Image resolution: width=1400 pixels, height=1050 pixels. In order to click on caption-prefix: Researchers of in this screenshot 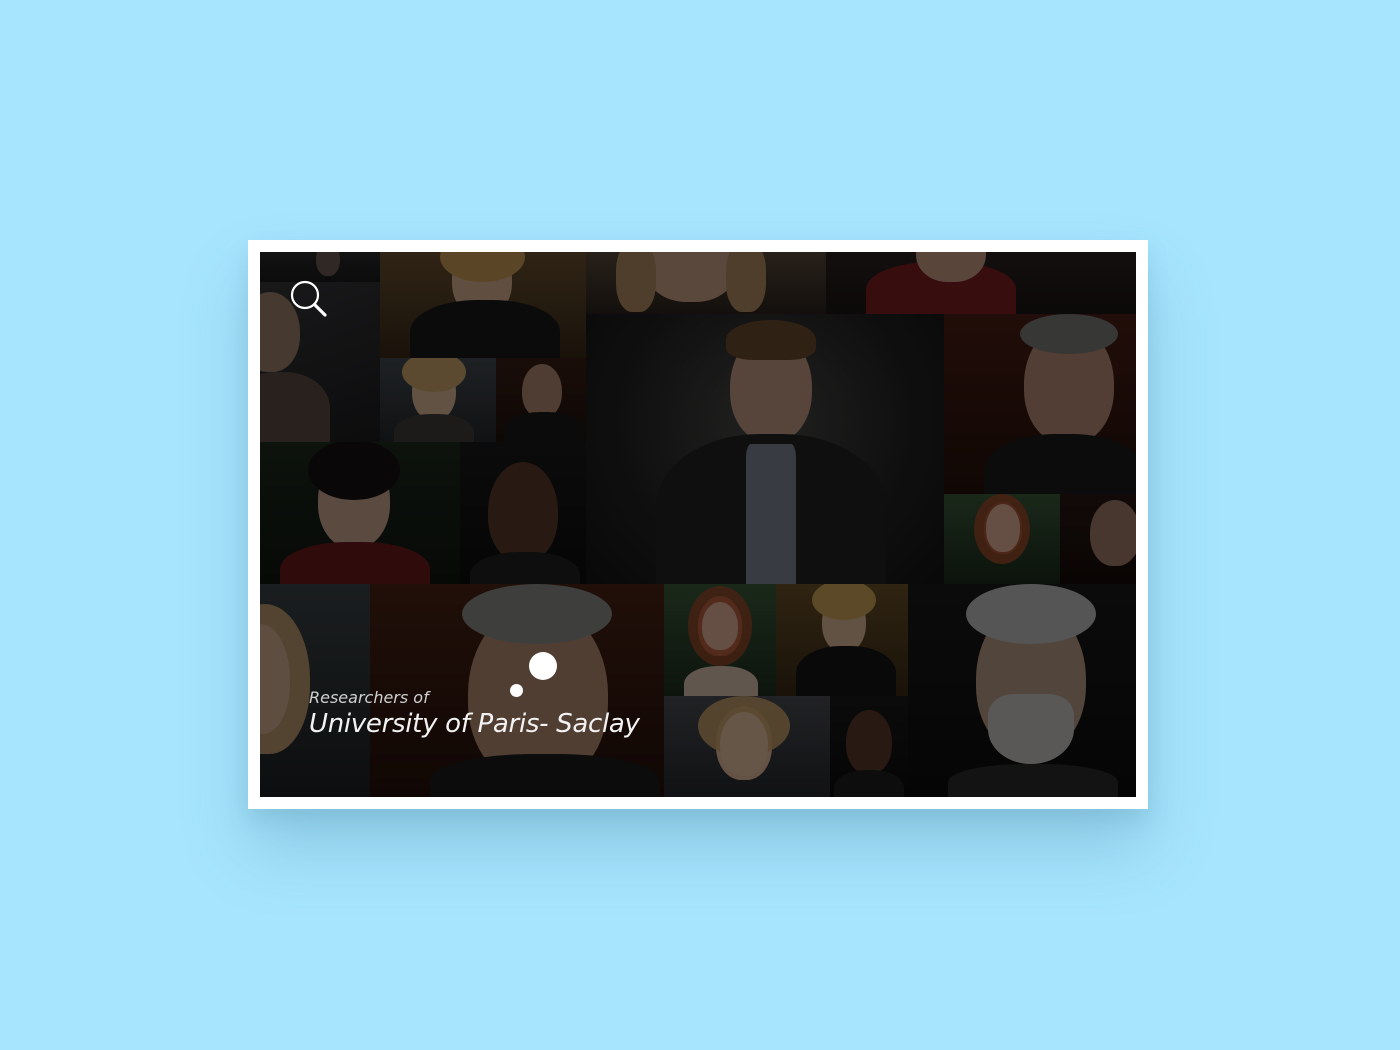, I will do `click(369, 697)`.